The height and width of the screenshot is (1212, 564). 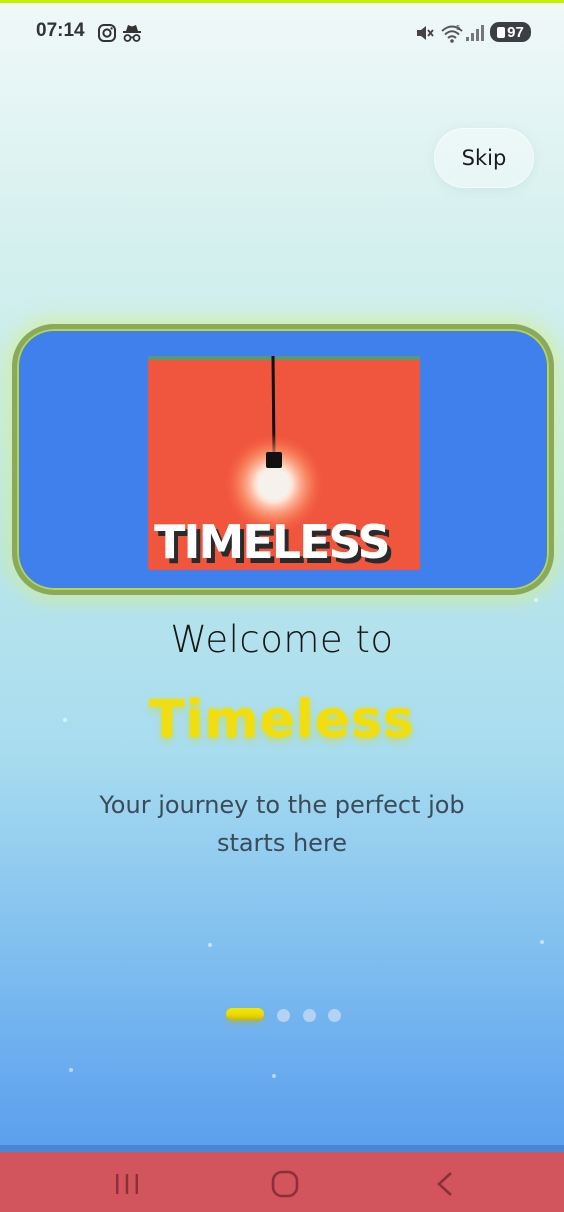 I want to click on signal-icon, so click(x=475, y=35).